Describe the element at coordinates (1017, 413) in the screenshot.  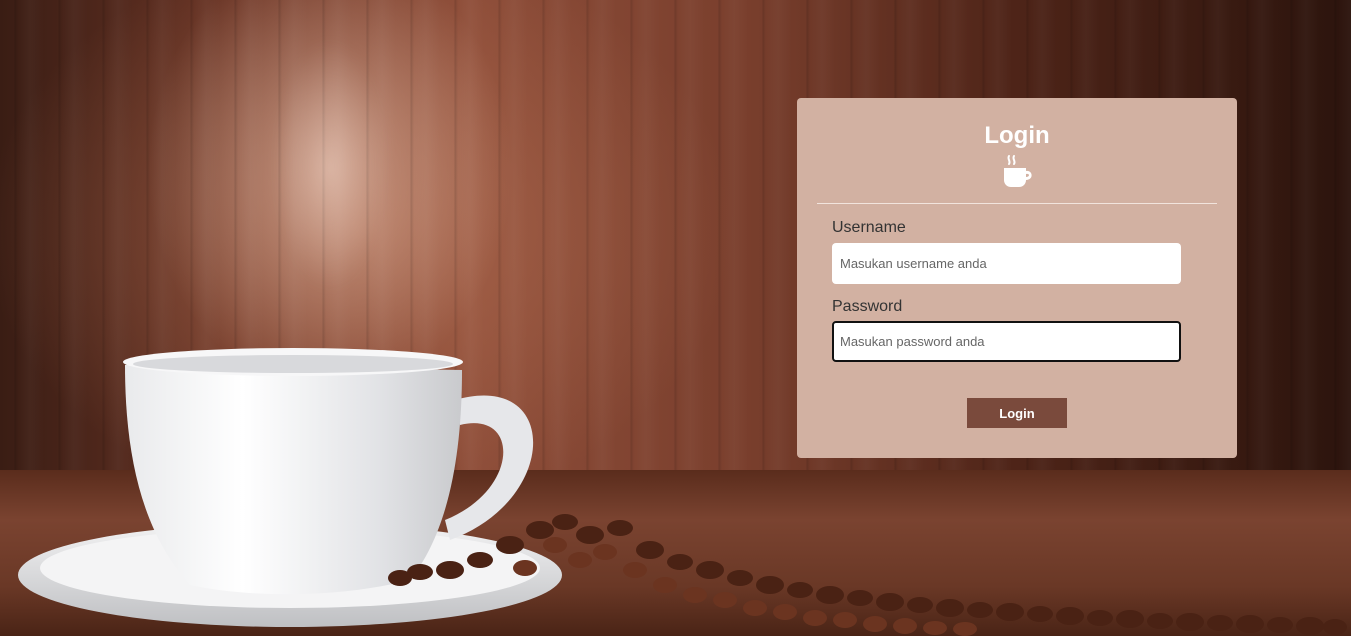
I see `login-button: Login` at that location.